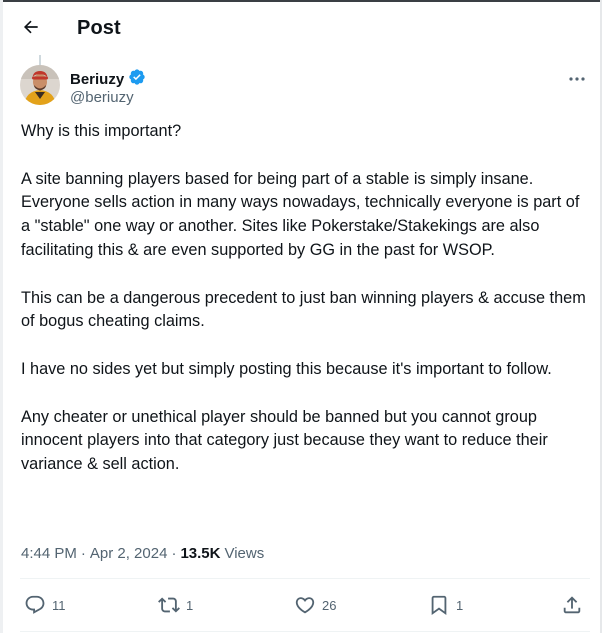 The image size is (602, 633). I want to click on more-button, so click(577, 78).